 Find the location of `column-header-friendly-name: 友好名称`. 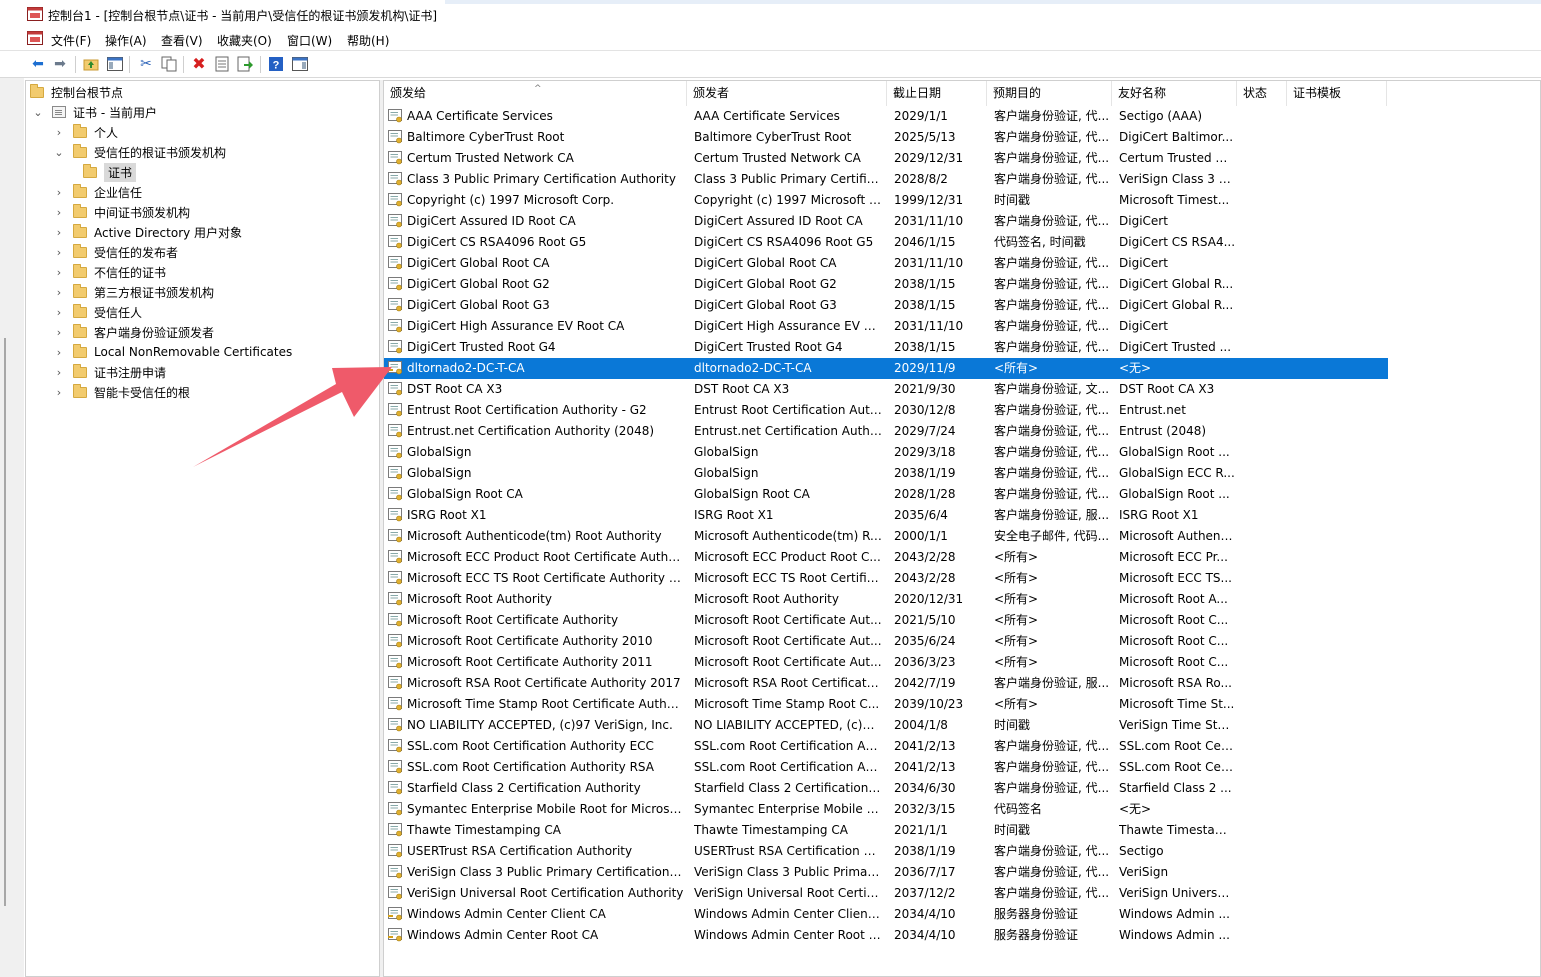

column-header-friendly-name: 友好名称 is located at coordinates (1174, 93).